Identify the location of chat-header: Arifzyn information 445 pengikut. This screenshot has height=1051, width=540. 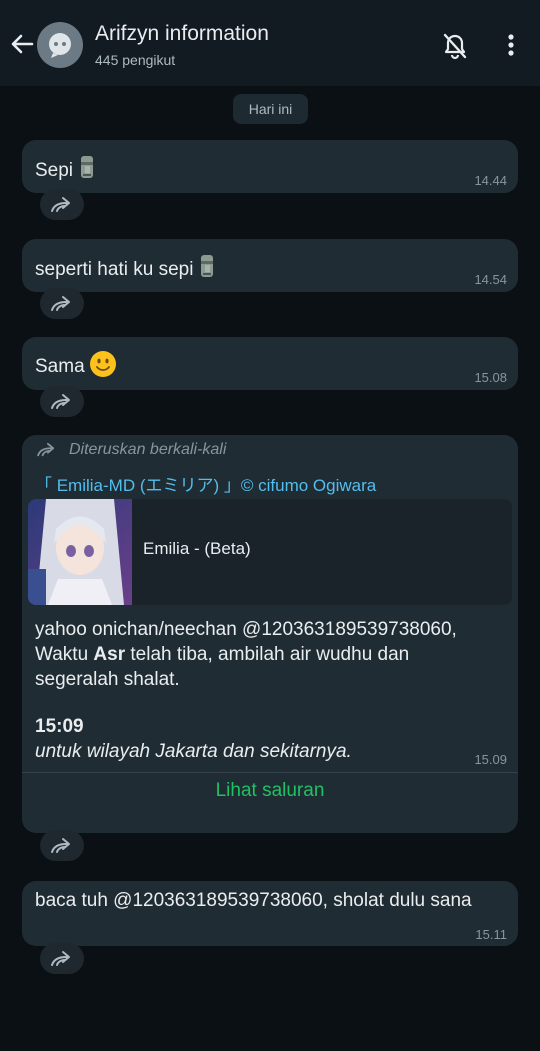
(270, 43).